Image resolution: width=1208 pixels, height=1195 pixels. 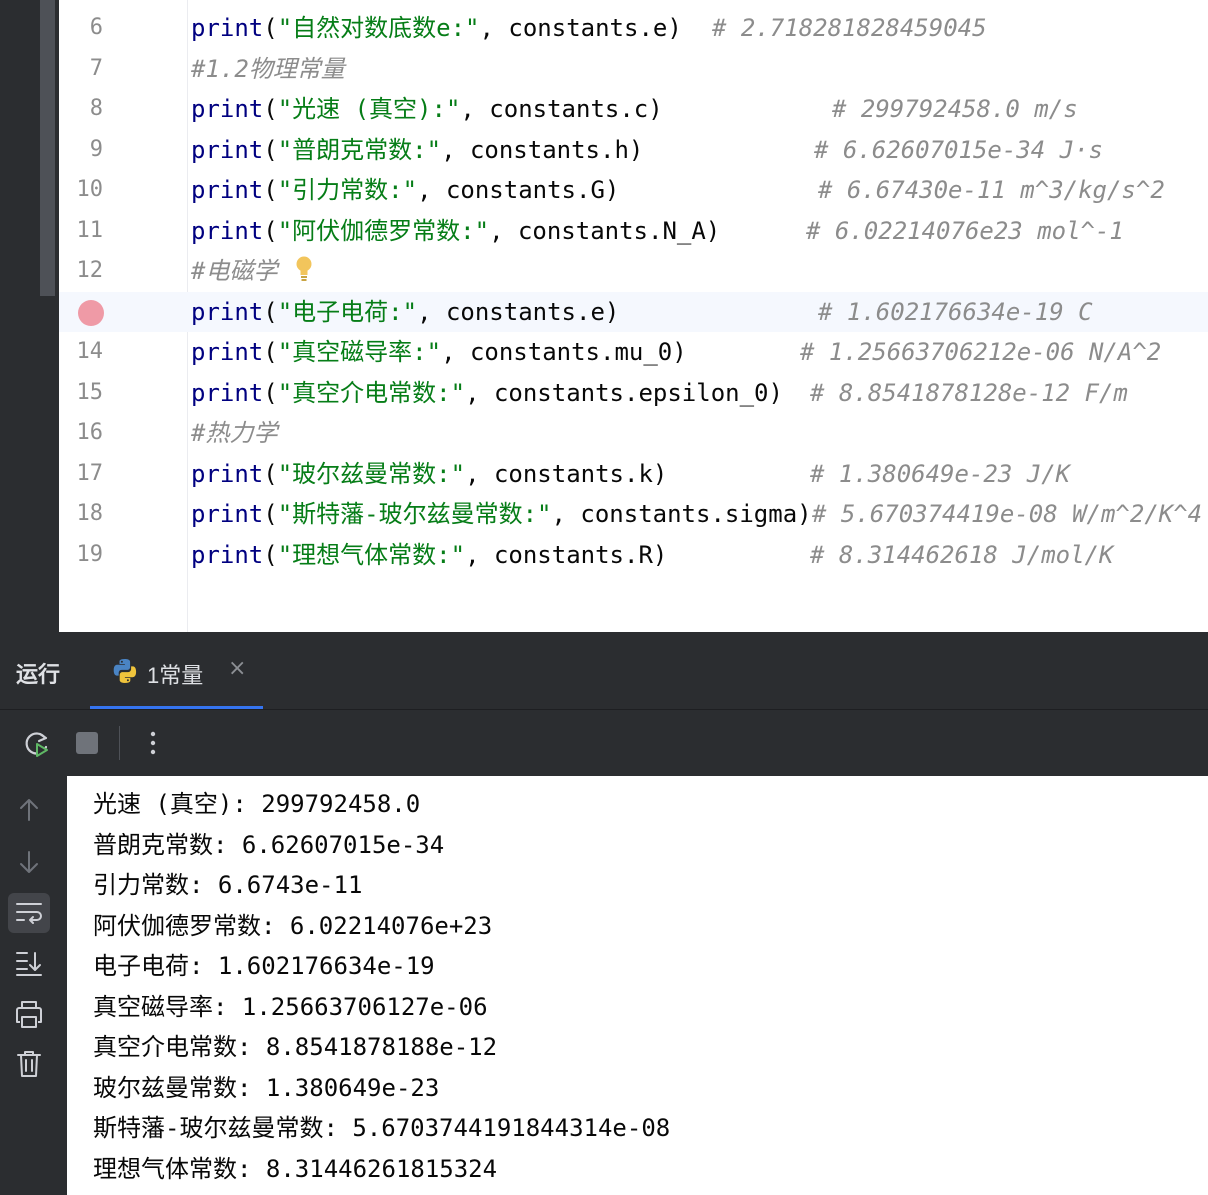 I want to click on code-text: #电磁学, so click(x=234, y=271).